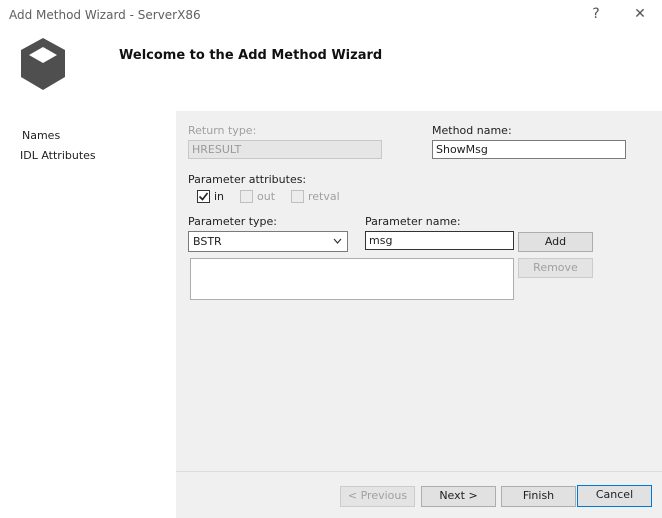 The height and width of the screenshot is (518, 662). What do you see at coordinates (377, 496) in the screenshot?
I see `previous-button: < Previous` at bounding box center [377, 496].